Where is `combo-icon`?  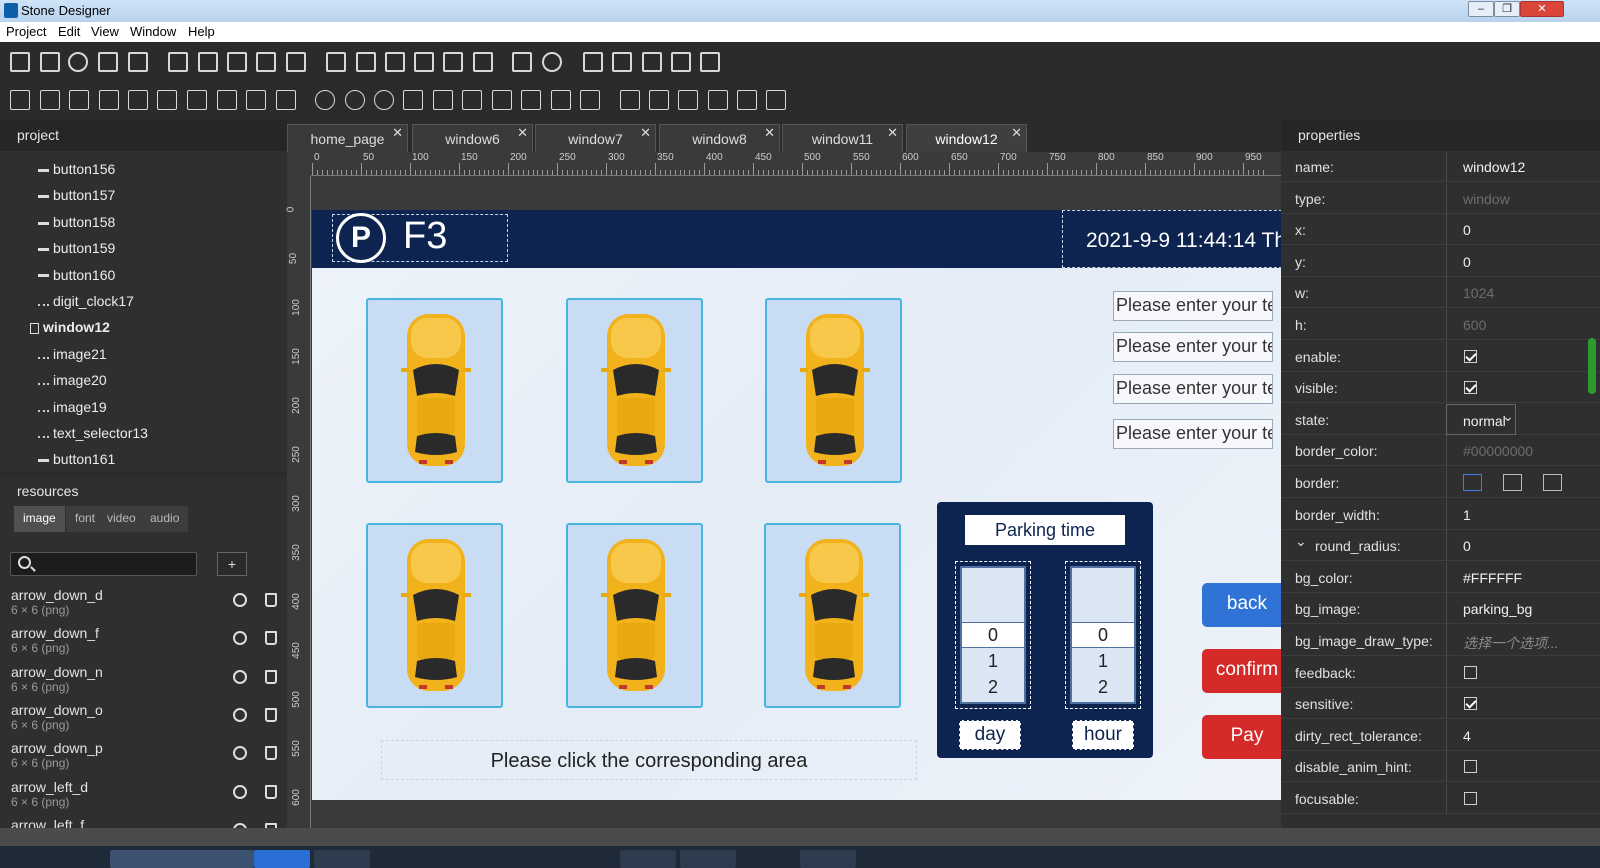
combo-icon is located at coordinates (197, 100).